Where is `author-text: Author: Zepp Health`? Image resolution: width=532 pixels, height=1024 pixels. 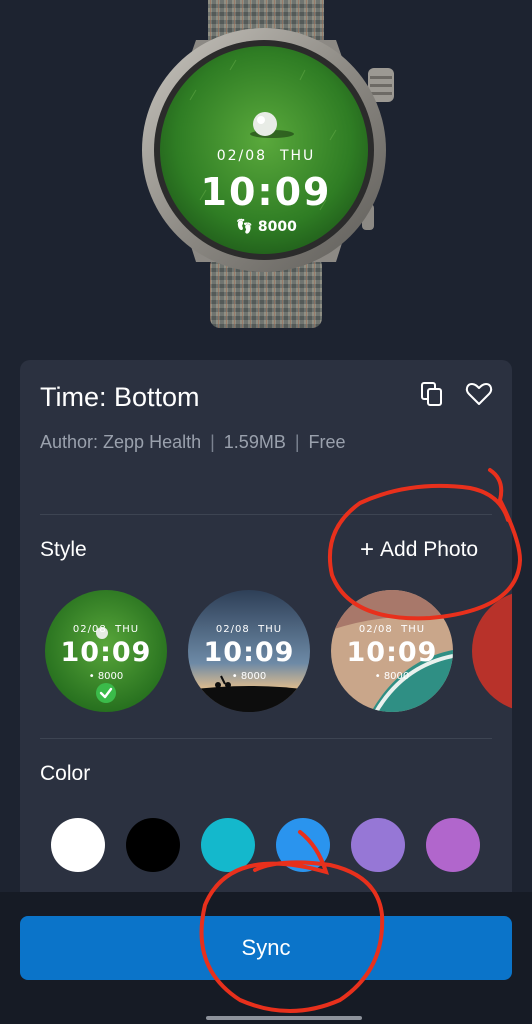 author-text: Author: Zepp Health is located at coordinates (121, 442).